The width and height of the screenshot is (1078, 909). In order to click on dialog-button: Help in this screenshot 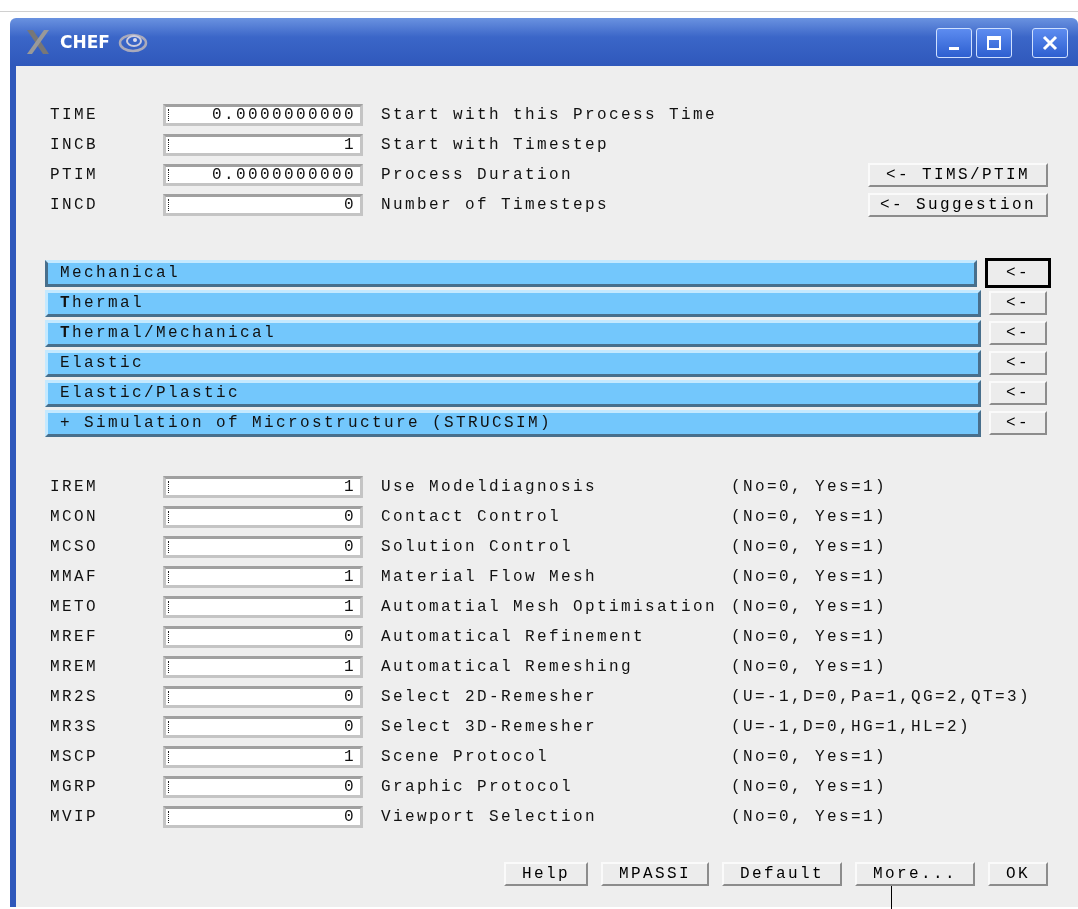, I will do `click(545, 874)`.